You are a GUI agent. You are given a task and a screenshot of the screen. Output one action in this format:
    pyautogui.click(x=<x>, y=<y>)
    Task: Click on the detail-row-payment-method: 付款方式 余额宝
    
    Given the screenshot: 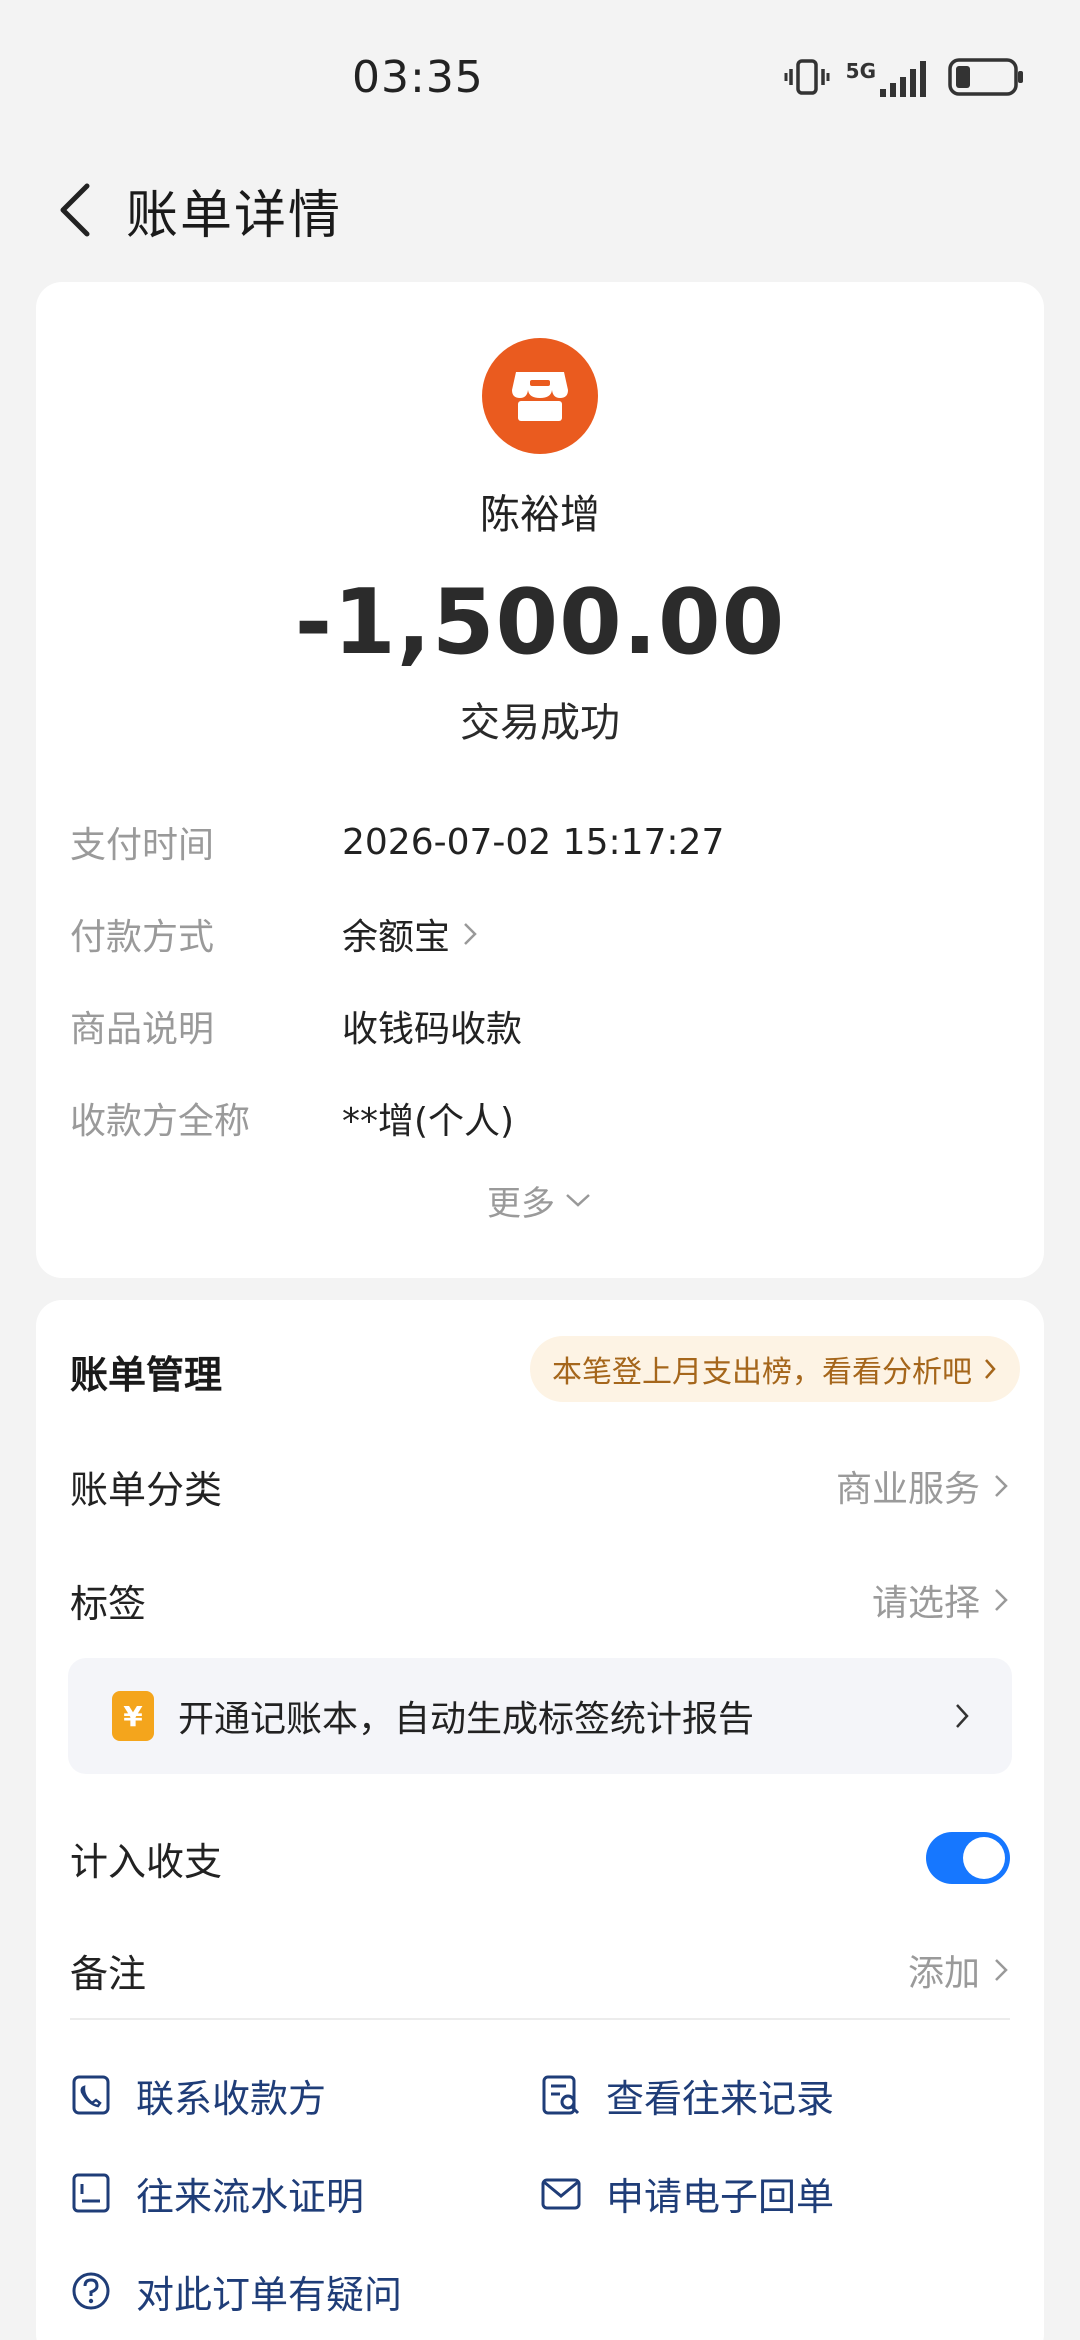 What is the action you would take?
    pyautogui.click(x=540, y=934)
    